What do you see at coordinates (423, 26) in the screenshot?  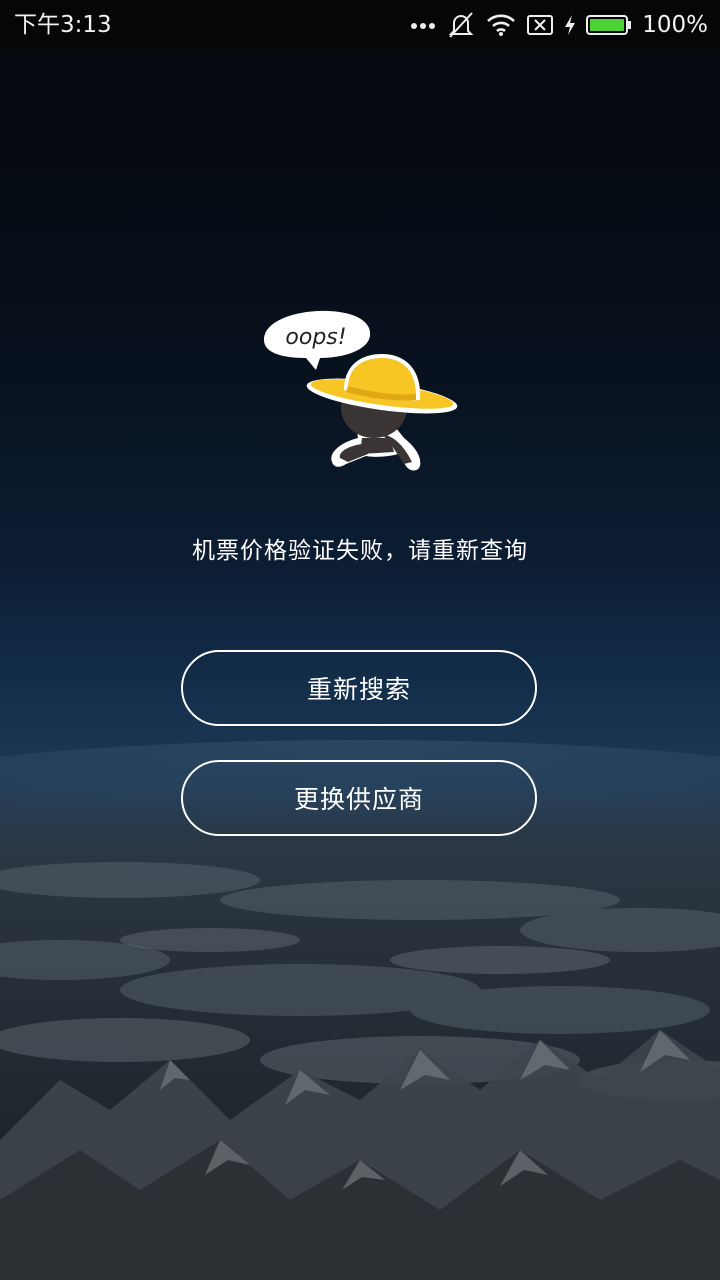 I see `more-dots-icon` at bounding box center [423, 26].